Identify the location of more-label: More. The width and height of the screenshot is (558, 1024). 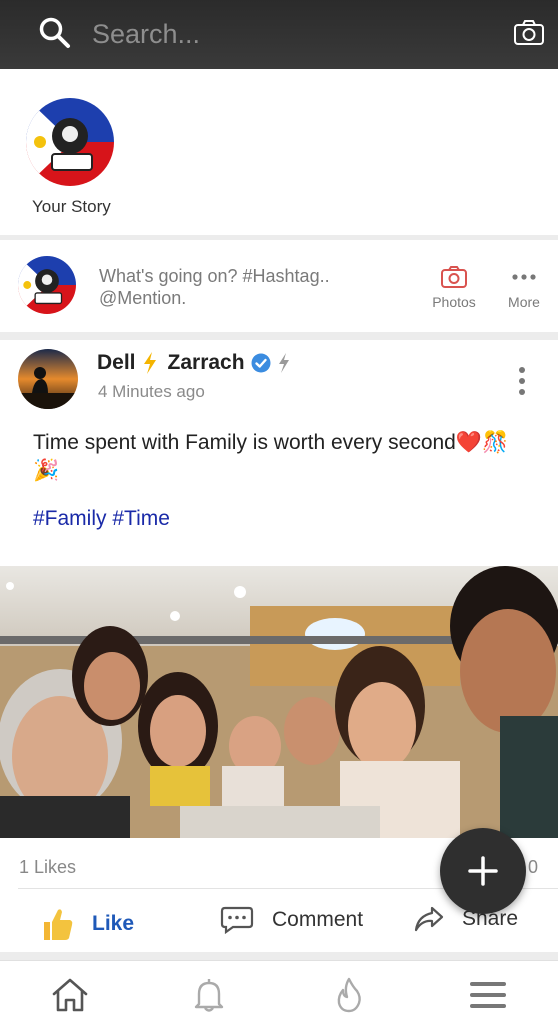
(524, 302).